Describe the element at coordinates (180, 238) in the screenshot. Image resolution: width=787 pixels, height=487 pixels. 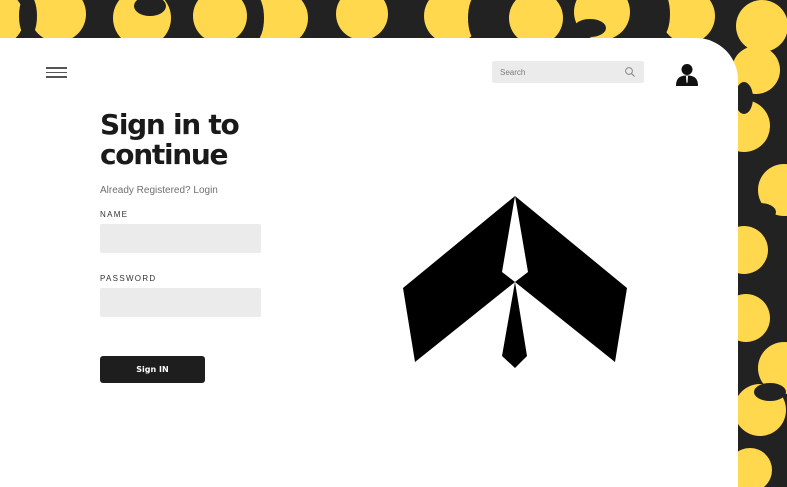
I see `name-field` at that location.